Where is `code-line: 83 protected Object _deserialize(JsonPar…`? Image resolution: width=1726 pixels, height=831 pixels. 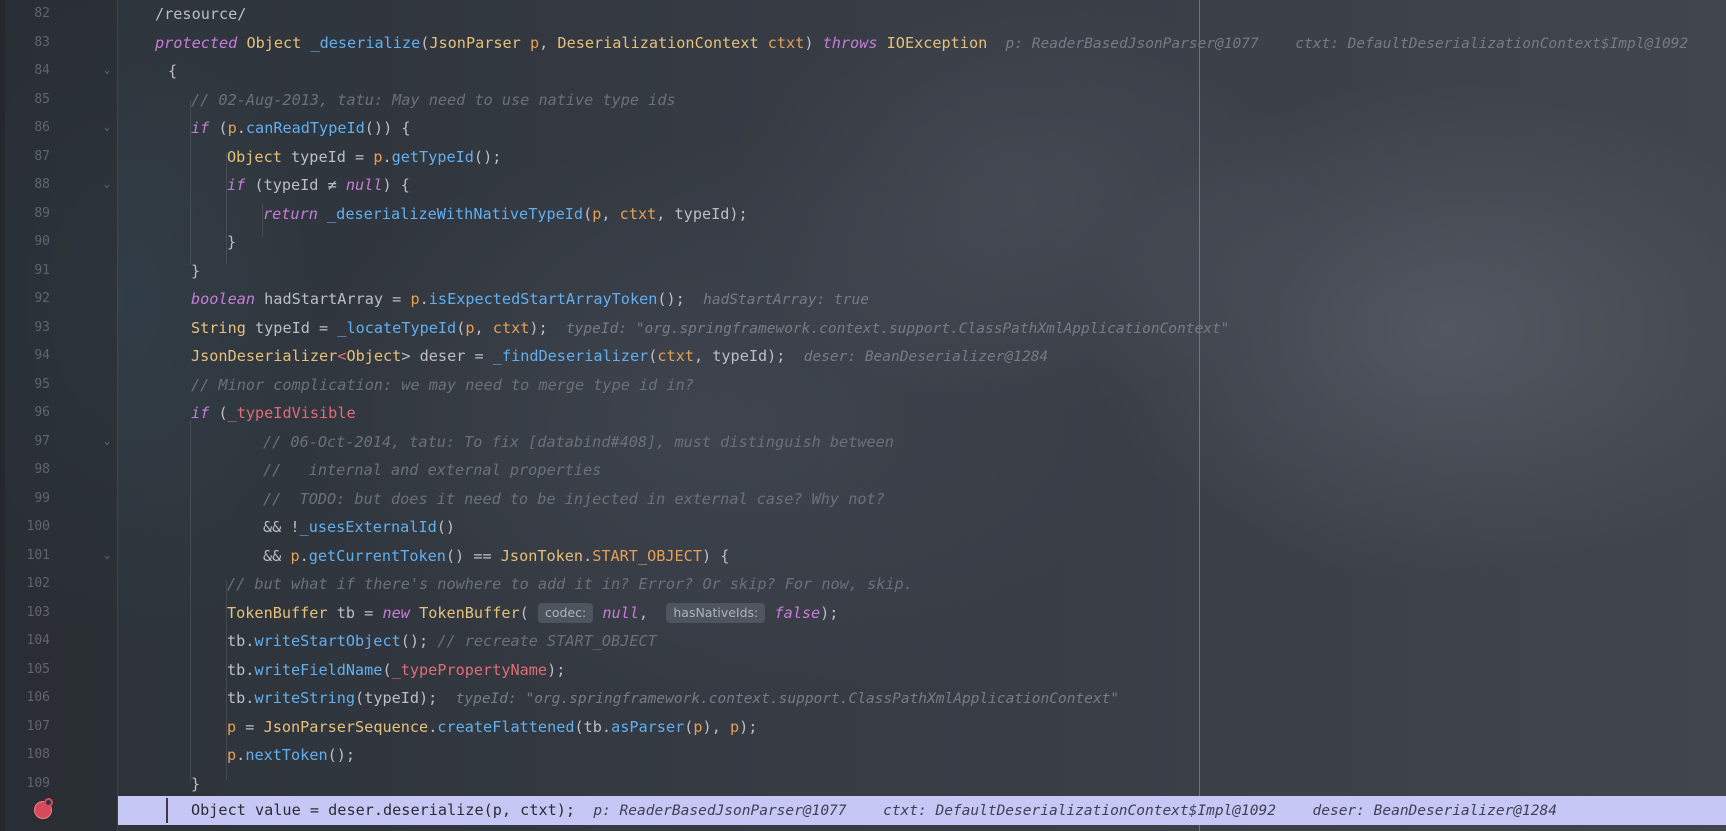
code-line: 83 protected Object _deserialize(JsonPar… is located at coordinates (863, 43).